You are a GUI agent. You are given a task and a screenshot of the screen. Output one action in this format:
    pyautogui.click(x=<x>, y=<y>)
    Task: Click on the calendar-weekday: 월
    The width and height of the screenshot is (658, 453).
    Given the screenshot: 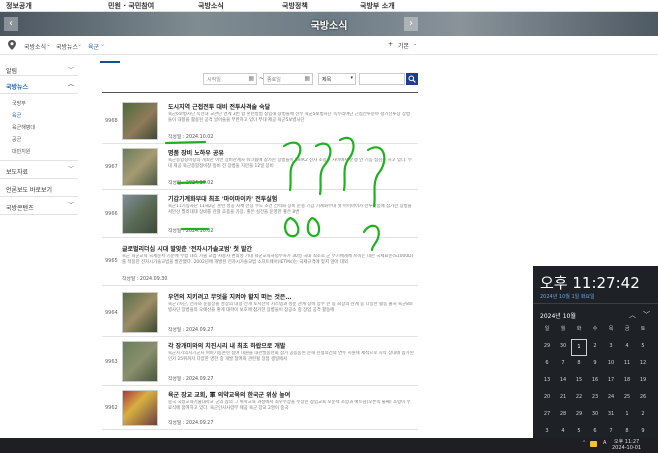 What is the action you would take?
    pyautogui.click(x=563, y=329)
    